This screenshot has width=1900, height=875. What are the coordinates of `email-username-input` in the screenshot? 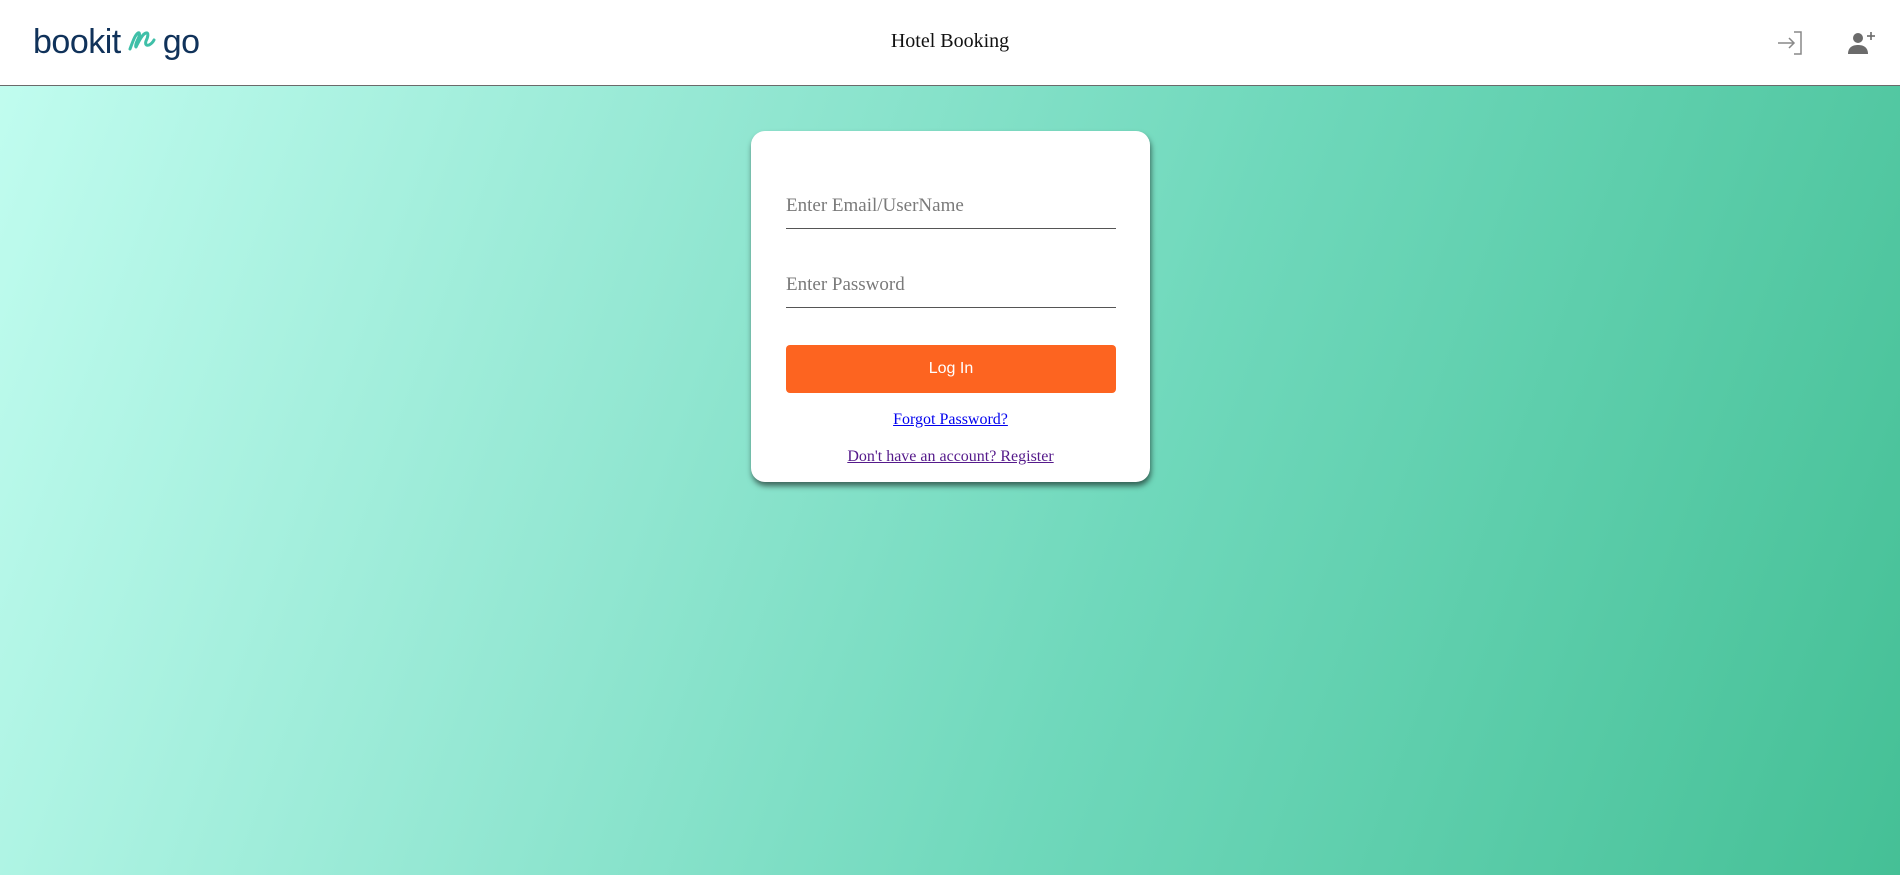 It's located at (951, 210).